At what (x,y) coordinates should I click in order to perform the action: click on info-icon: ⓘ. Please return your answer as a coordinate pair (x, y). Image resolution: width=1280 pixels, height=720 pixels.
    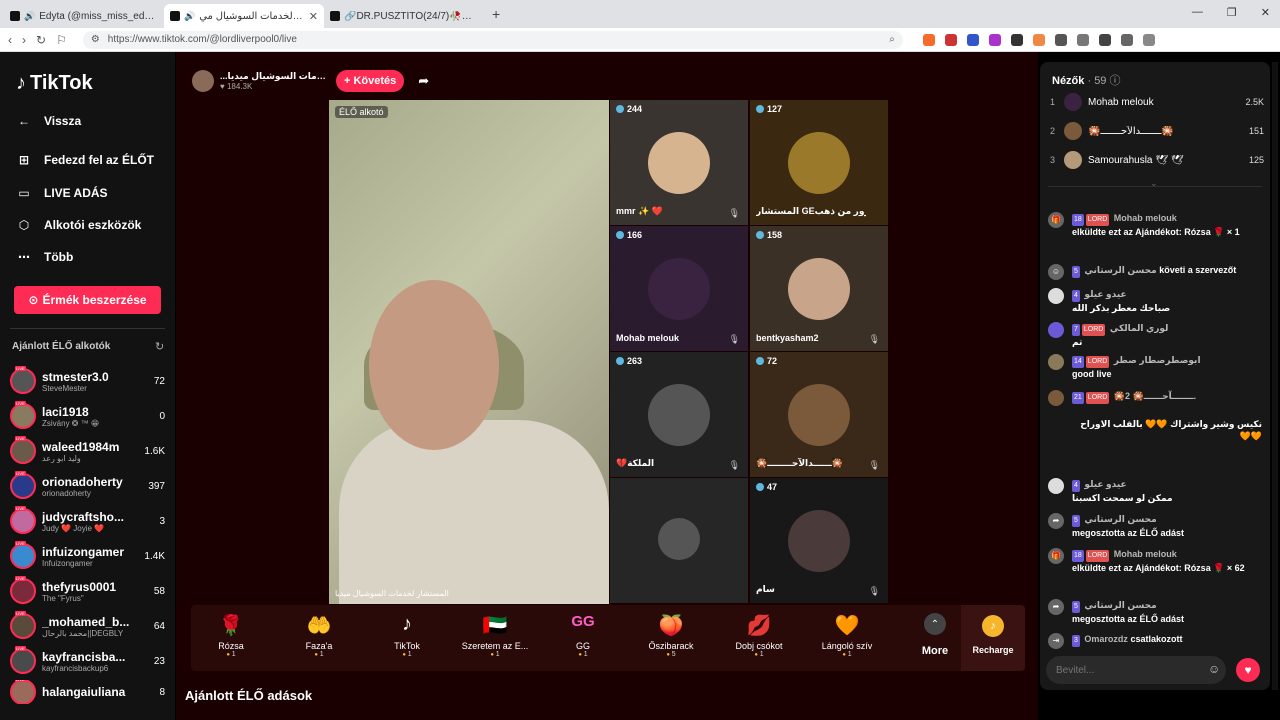
    Looking at the image, I should click on (1115, 81).